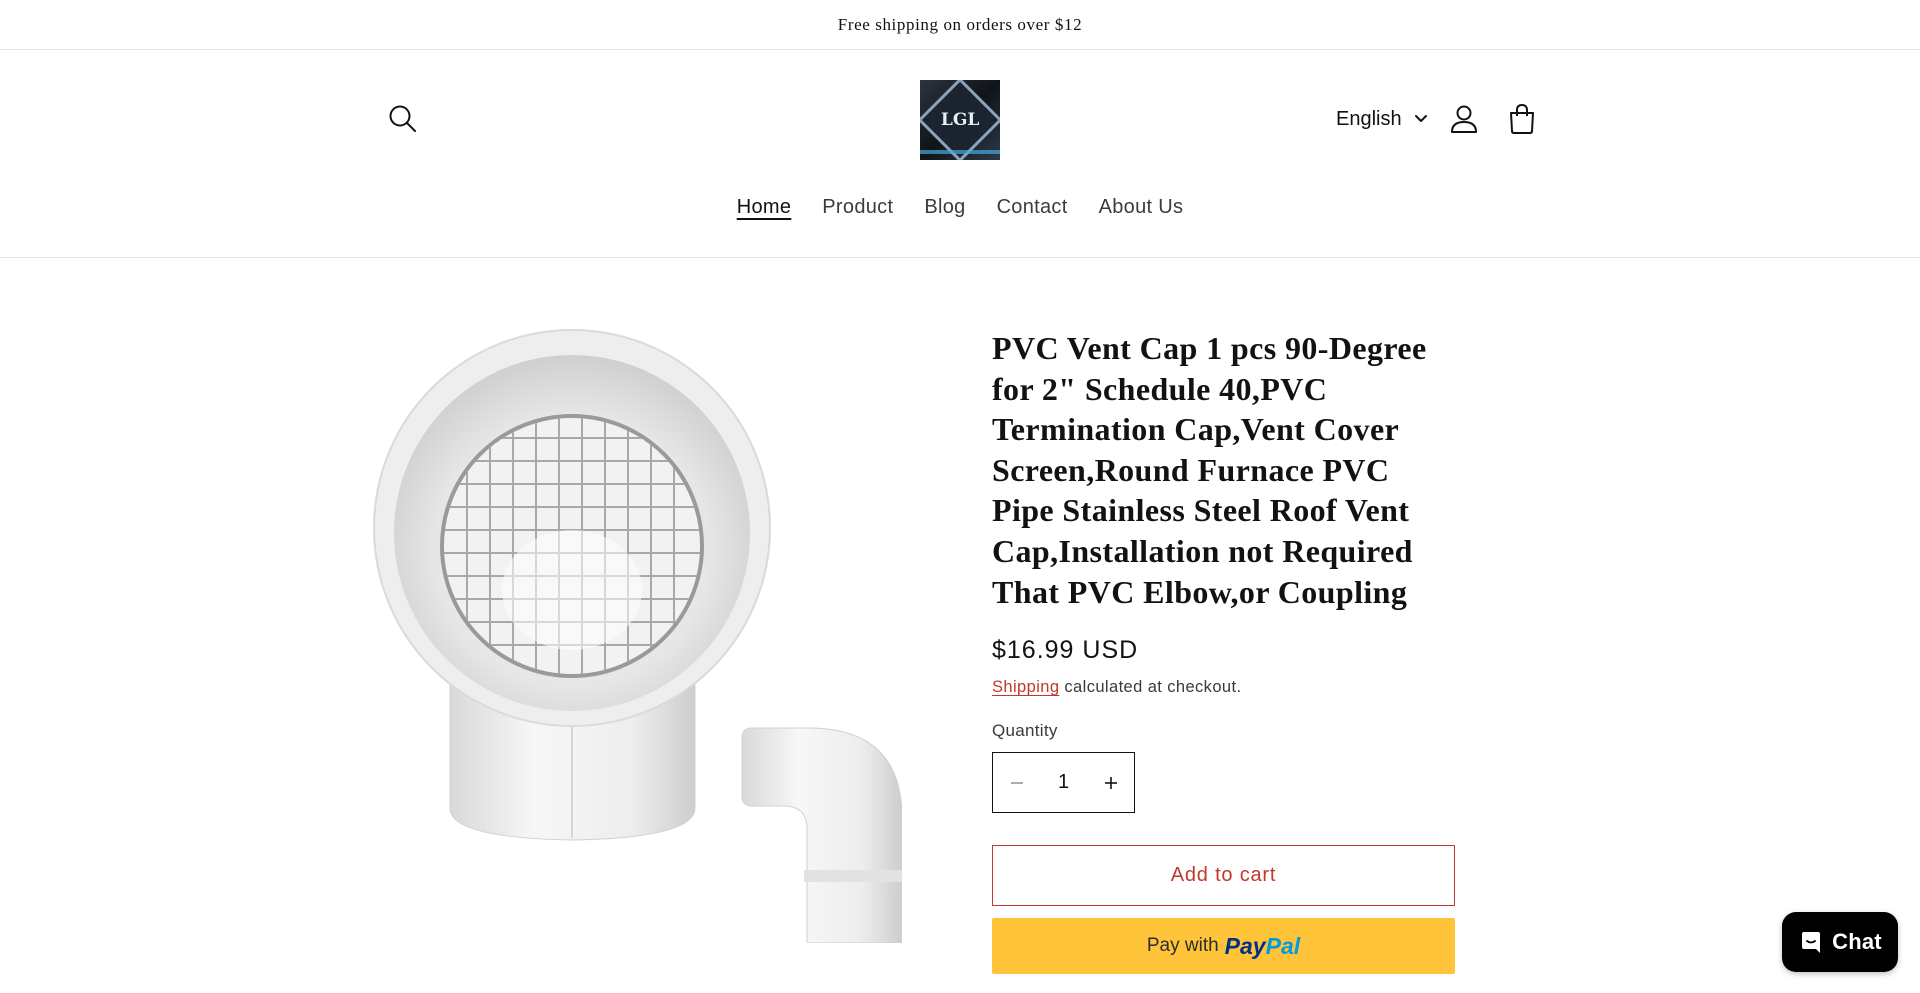 The image size is (1920, 993). Describe the element at coordinates (1150, 687) in the screenshot. I see `shipping-suffix: calculated at checkout.` at that location.